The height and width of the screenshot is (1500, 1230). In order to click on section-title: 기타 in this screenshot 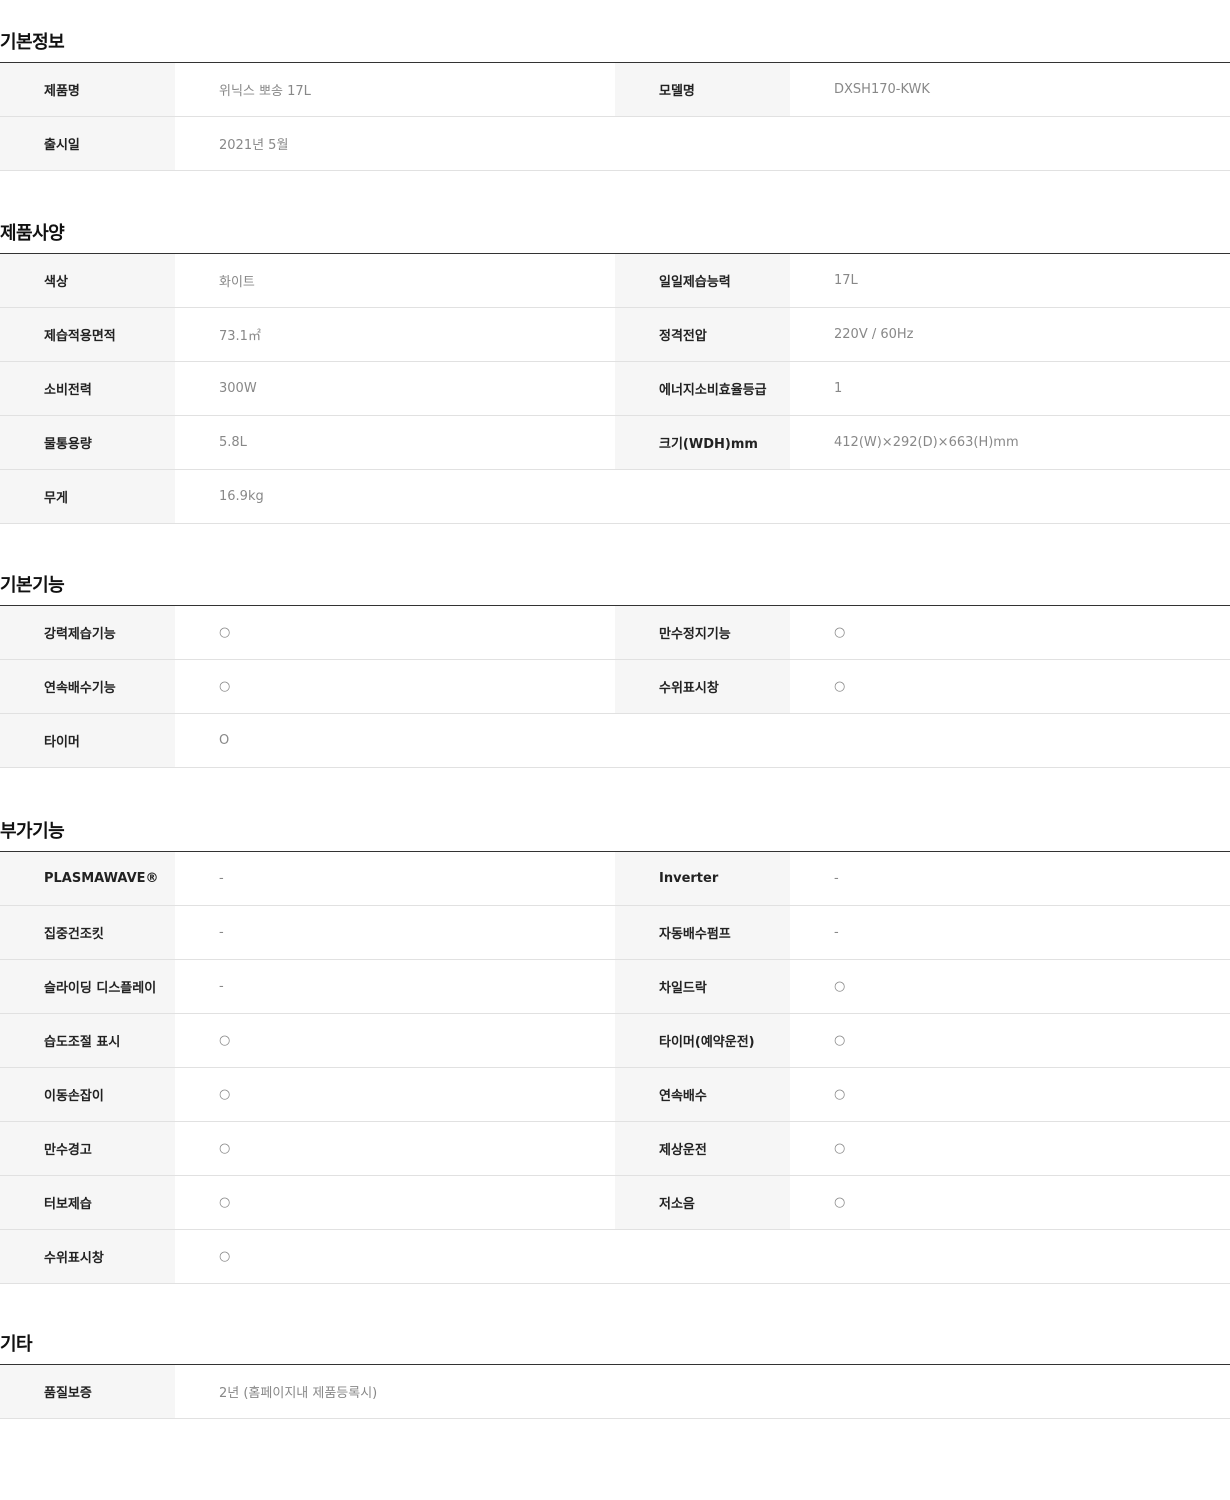, I will do `click(615, 1333)`.